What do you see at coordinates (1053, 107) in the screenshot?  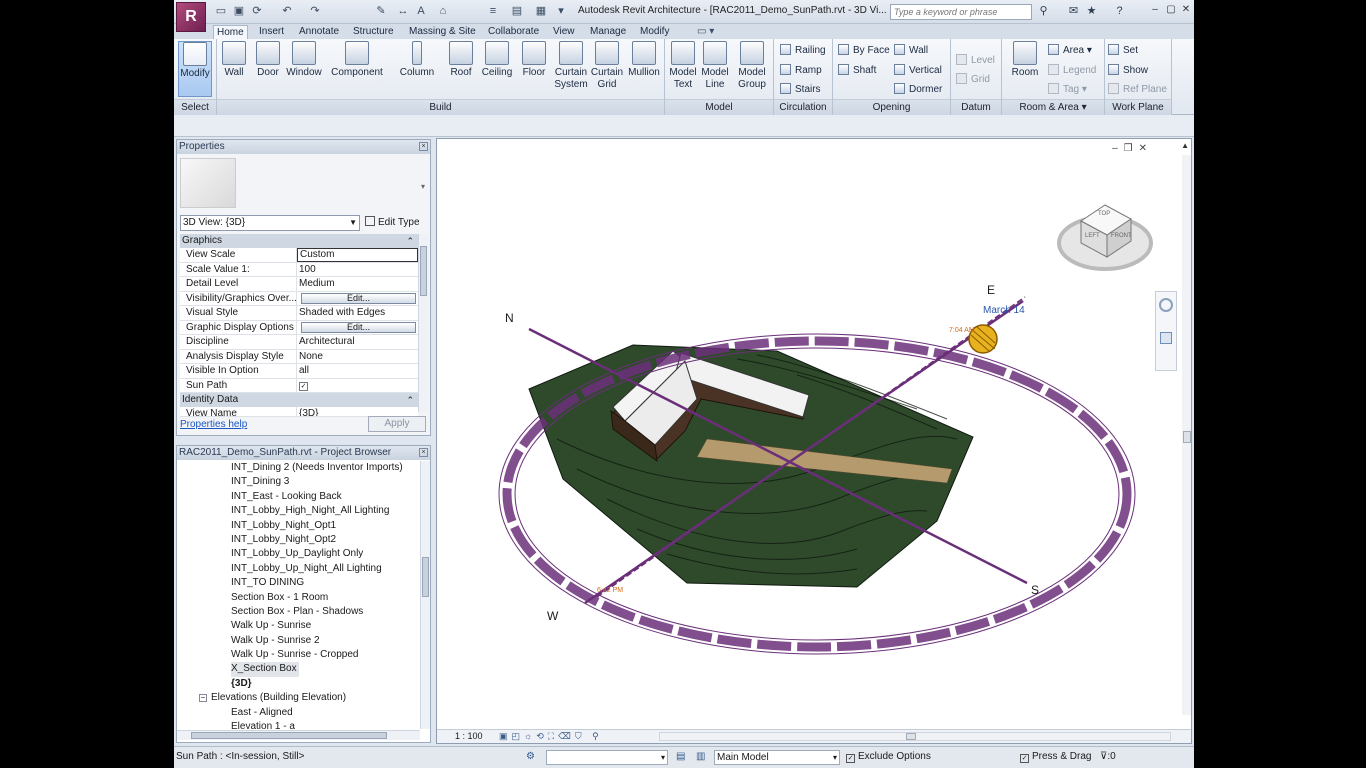 I see `panel-room-area: Room & Area ▾` at bounding box center [1053, 107].